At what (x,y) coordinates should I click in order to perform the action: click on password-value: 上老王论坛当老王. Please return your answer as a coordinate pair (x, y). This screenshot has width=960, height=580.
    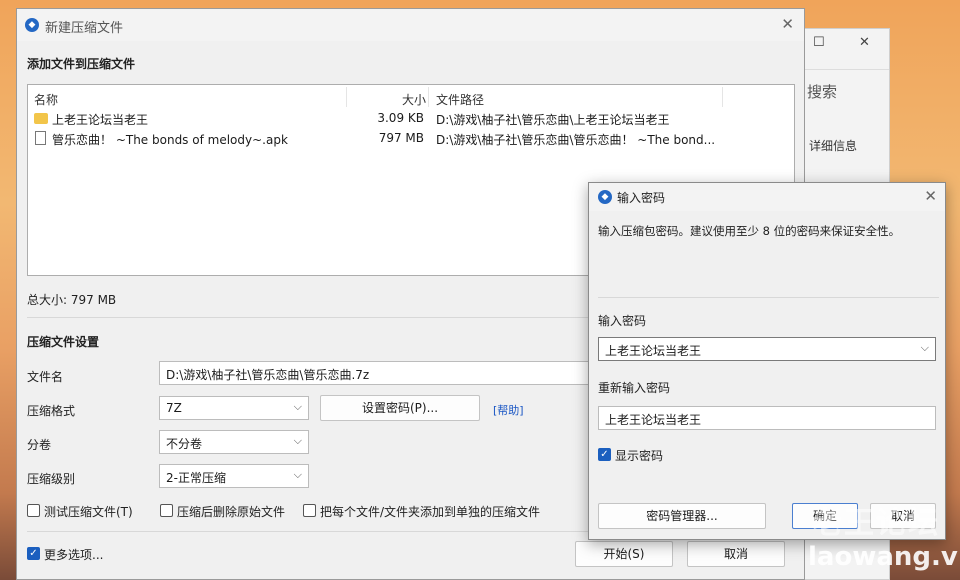
    Looking at the image, I should click on (653, 351).